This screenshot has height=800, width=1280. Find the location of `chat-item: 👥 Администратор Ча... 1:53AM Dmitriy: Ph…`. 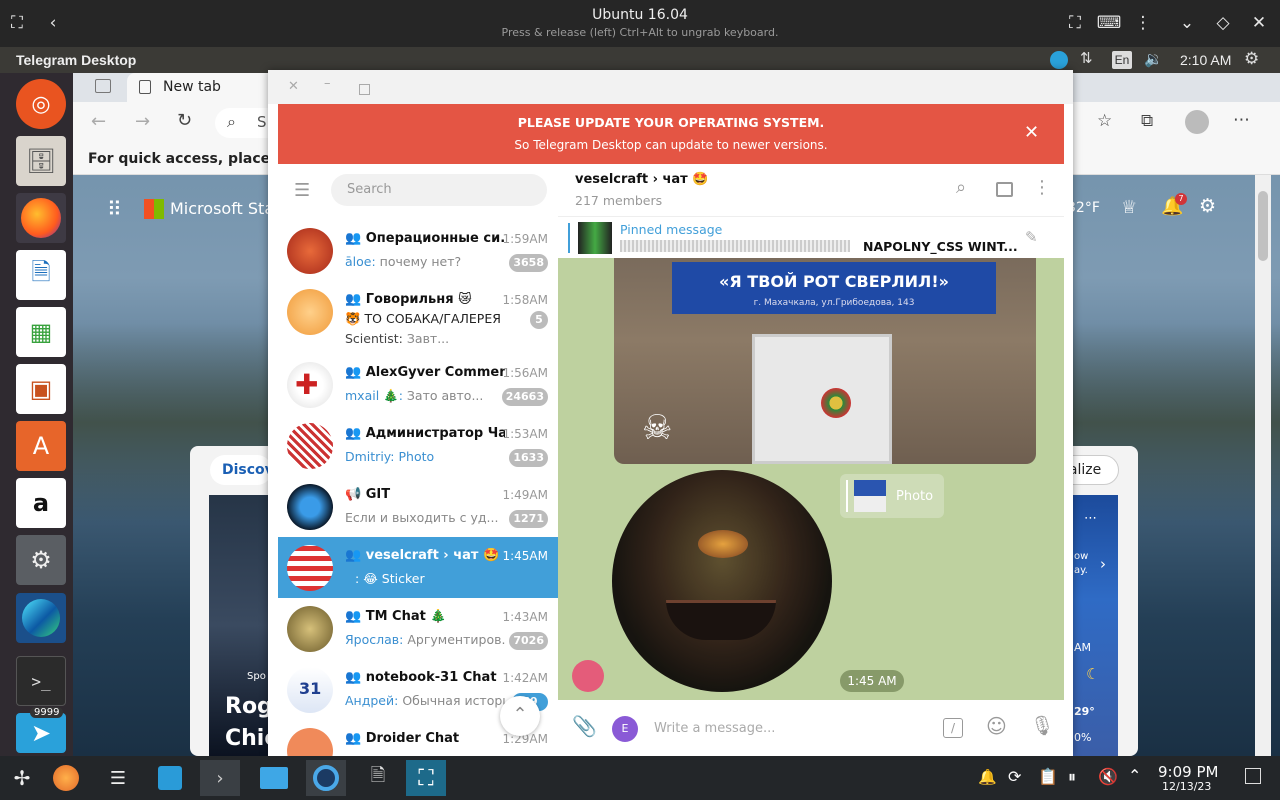

chat-item: 👥 Администратор Ча... 1:53AM Dmitriy: Ph… is located at coordinates (418, 445).